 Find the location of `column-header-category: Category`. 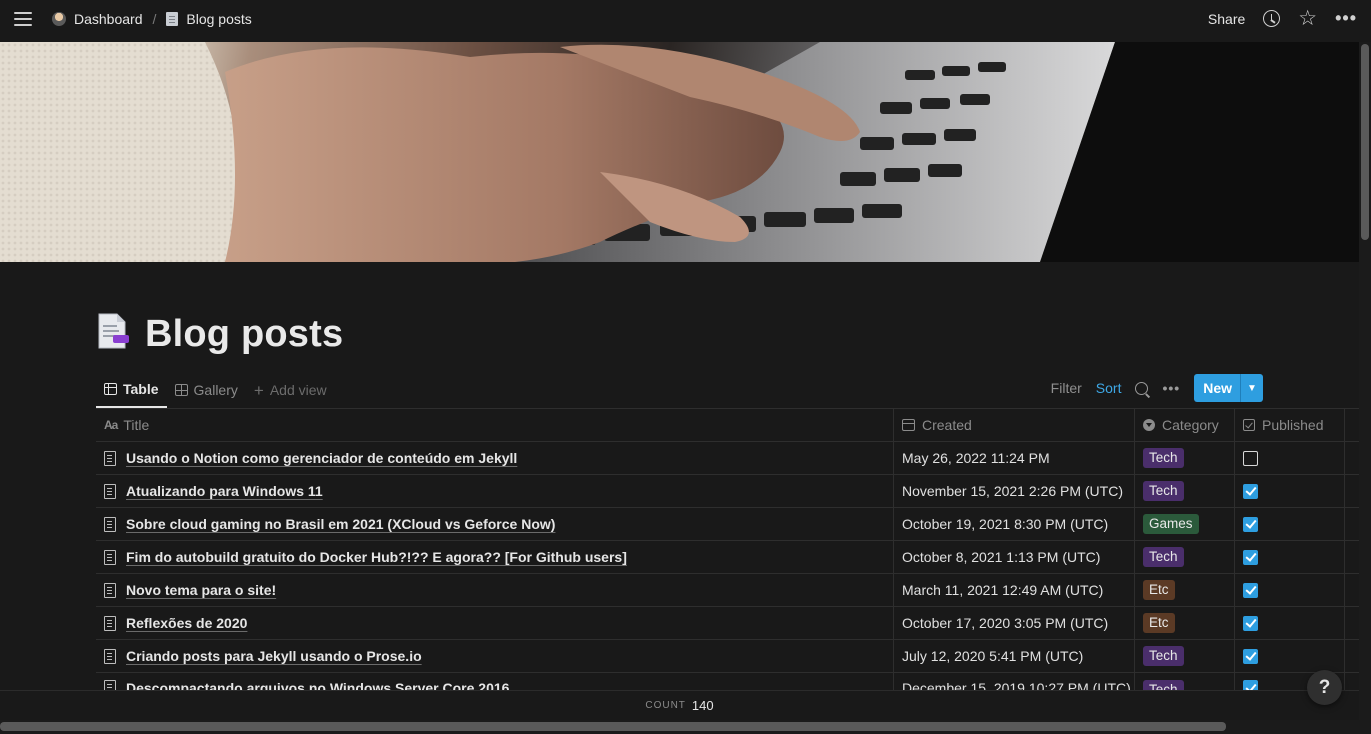

column-header-category: Category is located at coordinates (1185, 425).